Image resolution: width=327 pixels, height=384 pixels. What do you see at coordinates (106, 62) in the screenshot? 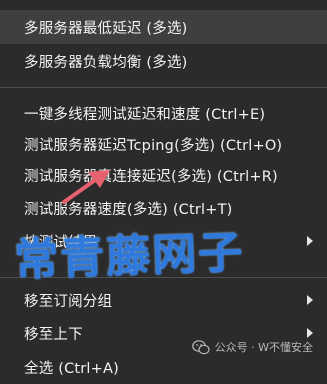
I see `menu-item-label: 多服务器负载均衡 (多选)` at bounding box center [106, 62].